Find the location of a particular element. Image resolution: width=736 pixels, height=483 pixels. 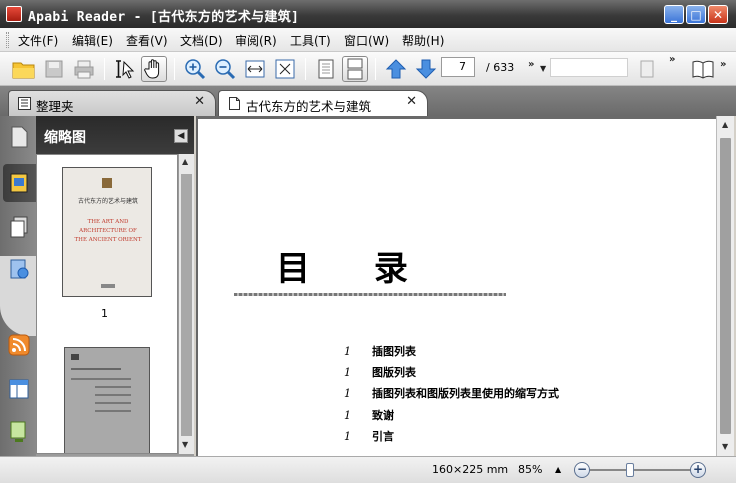

minimize-button: _ is located at coordinates (674, 14).